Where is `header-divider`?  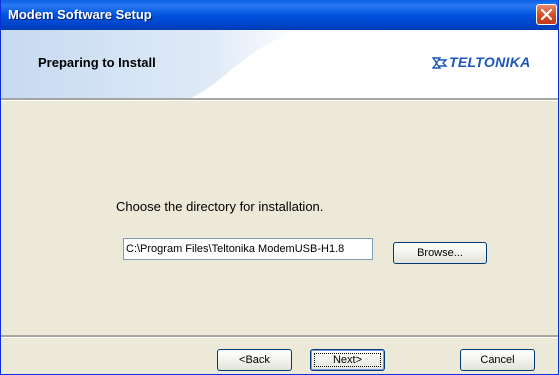
header-divider is located at coordinates (279, 99).